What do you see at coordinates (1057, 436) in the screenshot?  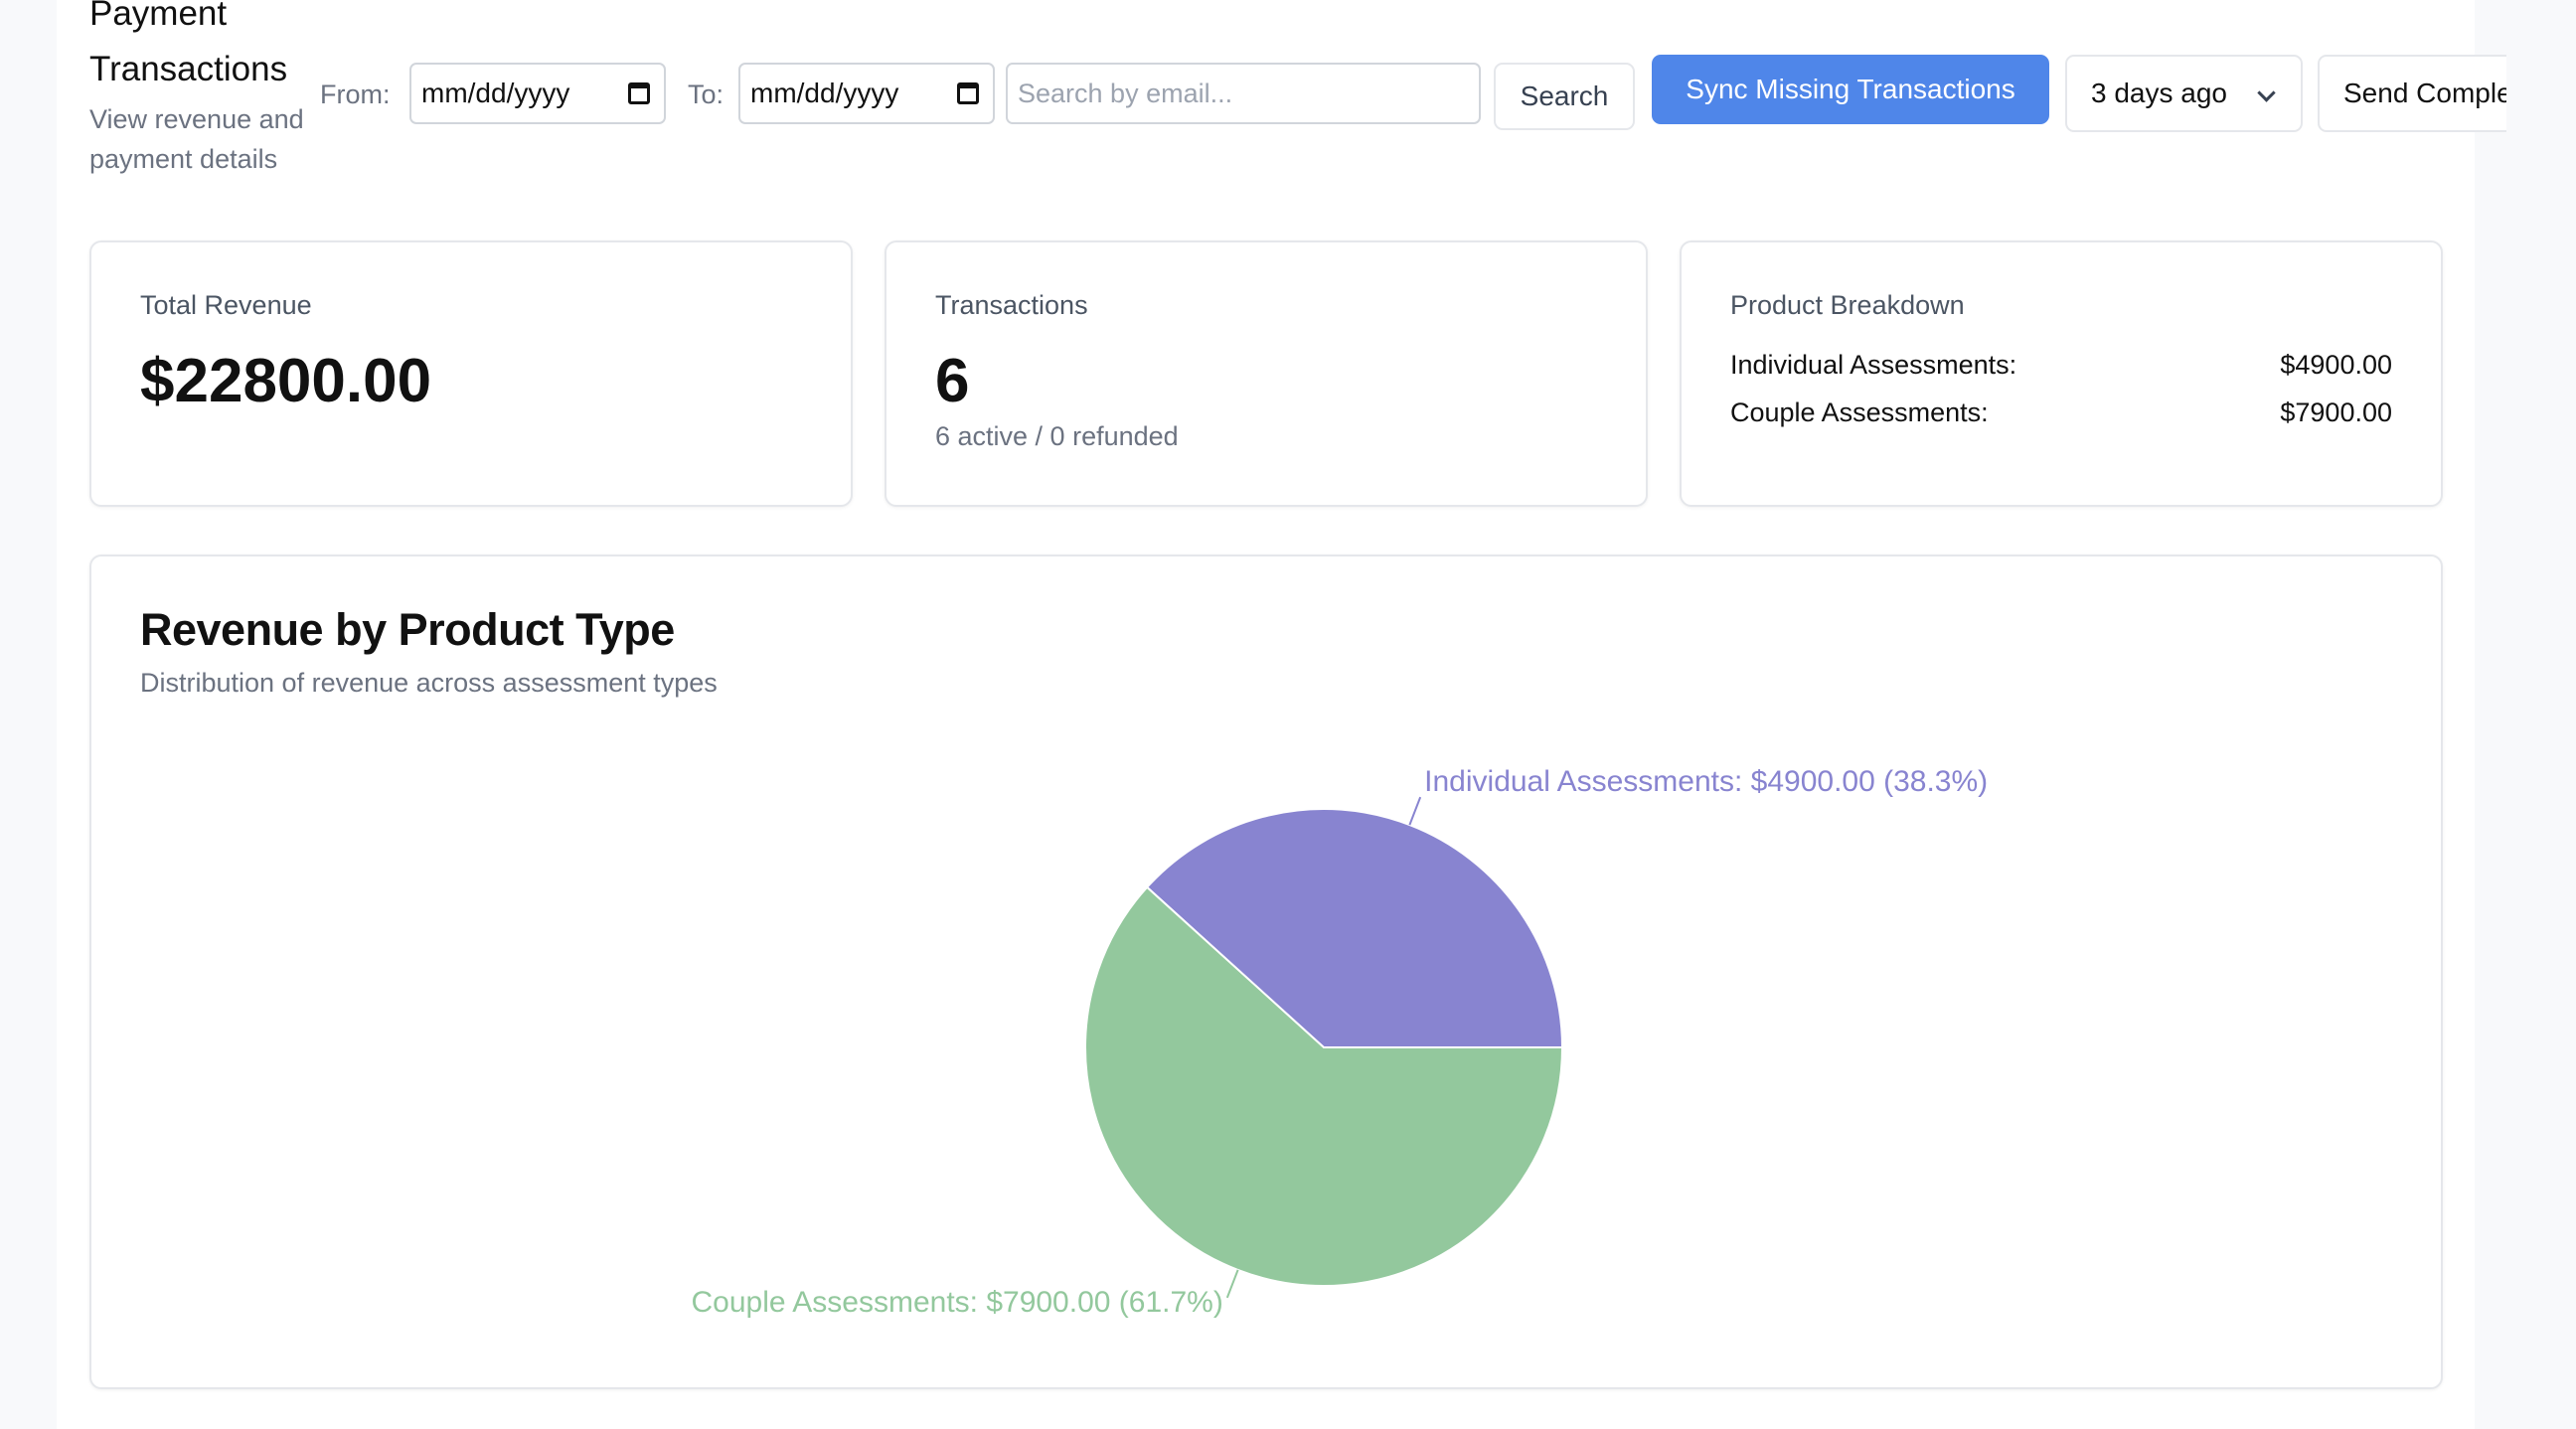 I see `transactions-status: 6 active / 0 refunded` at bounding box center [1057, 436].